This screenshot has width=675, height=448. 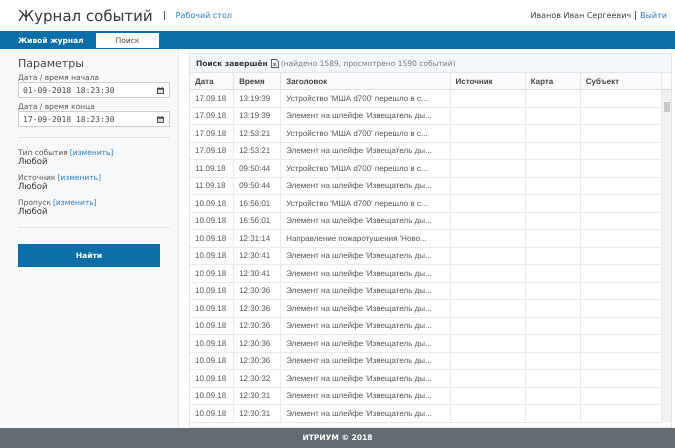 What do you see at coordinates (94, 119) in the screenshot?
I see `date-field: 17-09-2018 18:23:30` at bounding box center [94, 119].